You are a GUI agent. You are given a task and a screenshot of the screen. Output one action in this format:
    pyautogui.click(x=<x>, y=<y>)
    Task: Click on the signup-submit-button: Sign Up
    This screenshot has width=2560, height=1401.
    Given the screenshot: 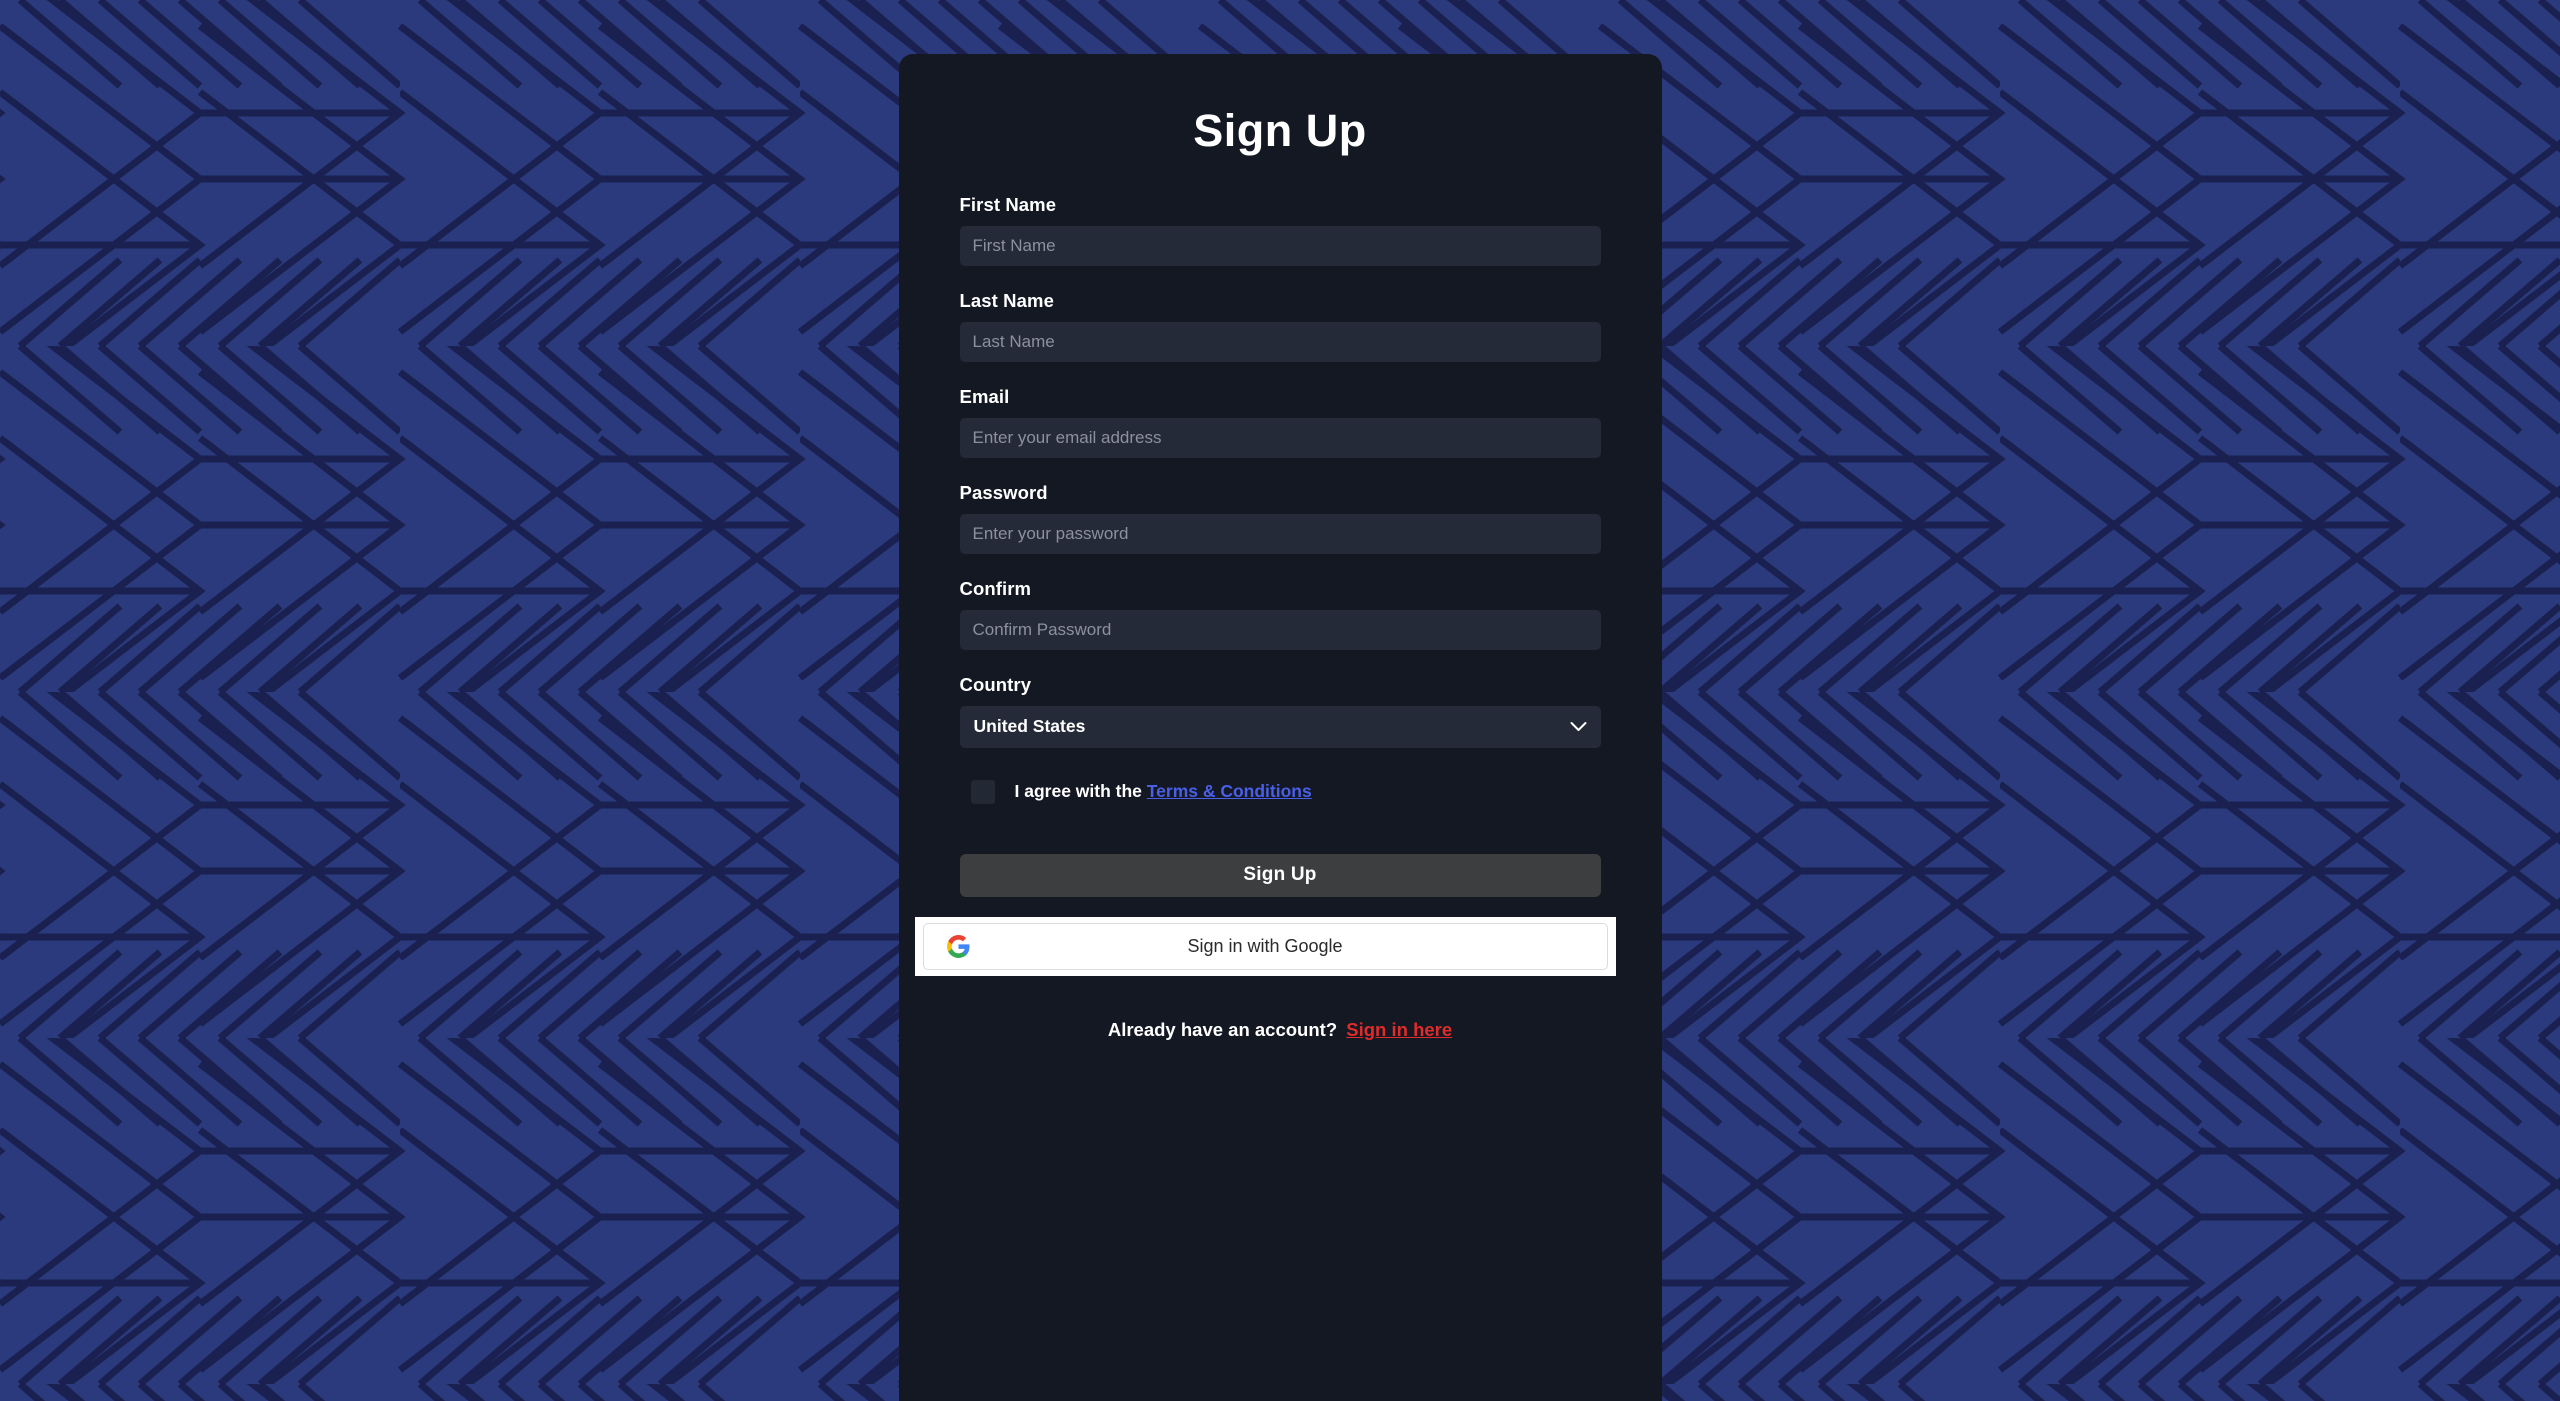 What is the action you would take?
    pyautogui.click(x=1280, y=875)
    